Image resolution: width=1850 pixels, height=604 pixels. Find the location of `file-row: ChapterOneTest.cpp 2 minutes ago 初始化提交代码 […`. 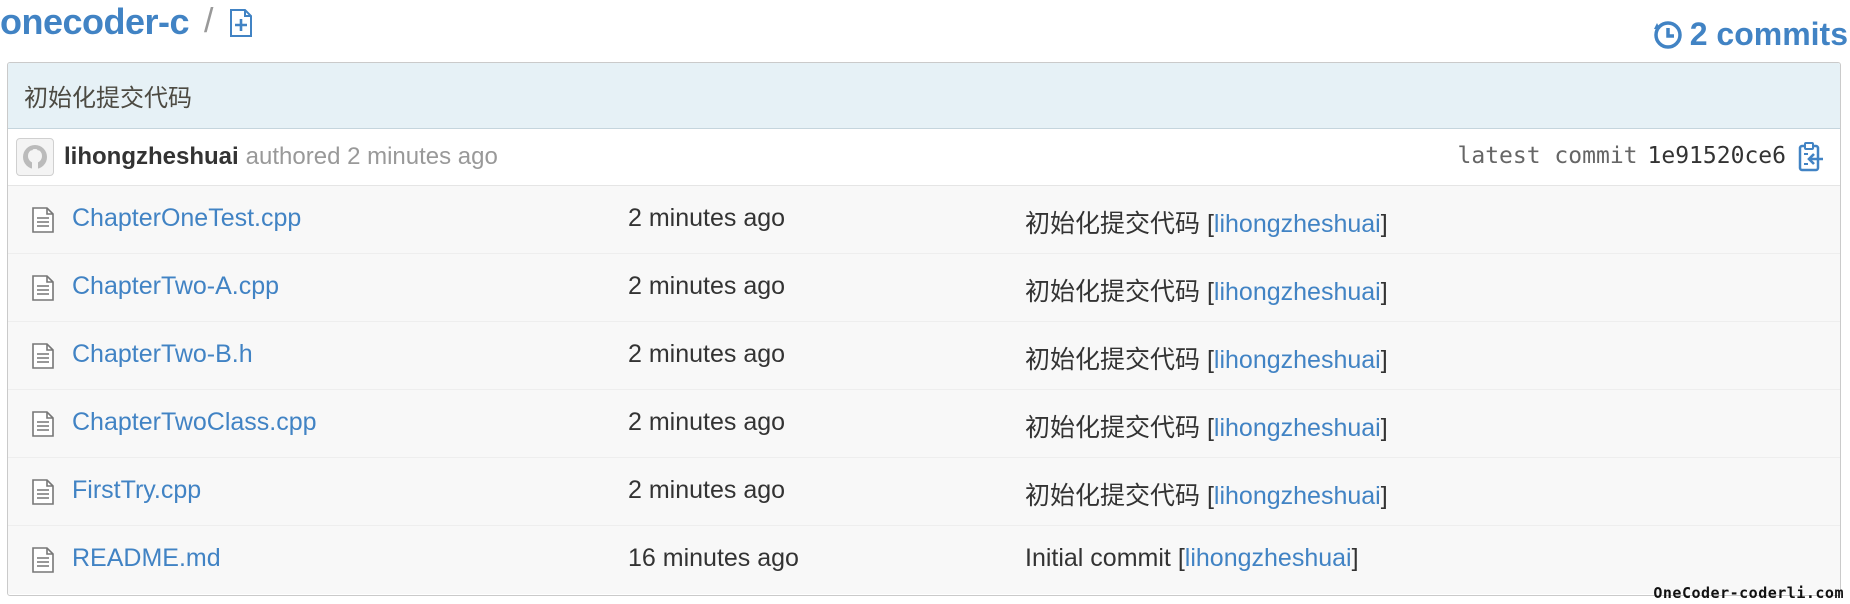

file-row: ChapterOneTest.cpp 2 minutes ago 初始化提交代码 [… is located at coordinates (924, 220).